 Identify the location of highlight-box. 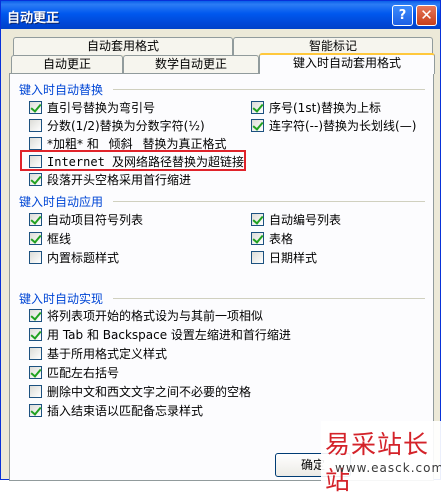
(133, 160).